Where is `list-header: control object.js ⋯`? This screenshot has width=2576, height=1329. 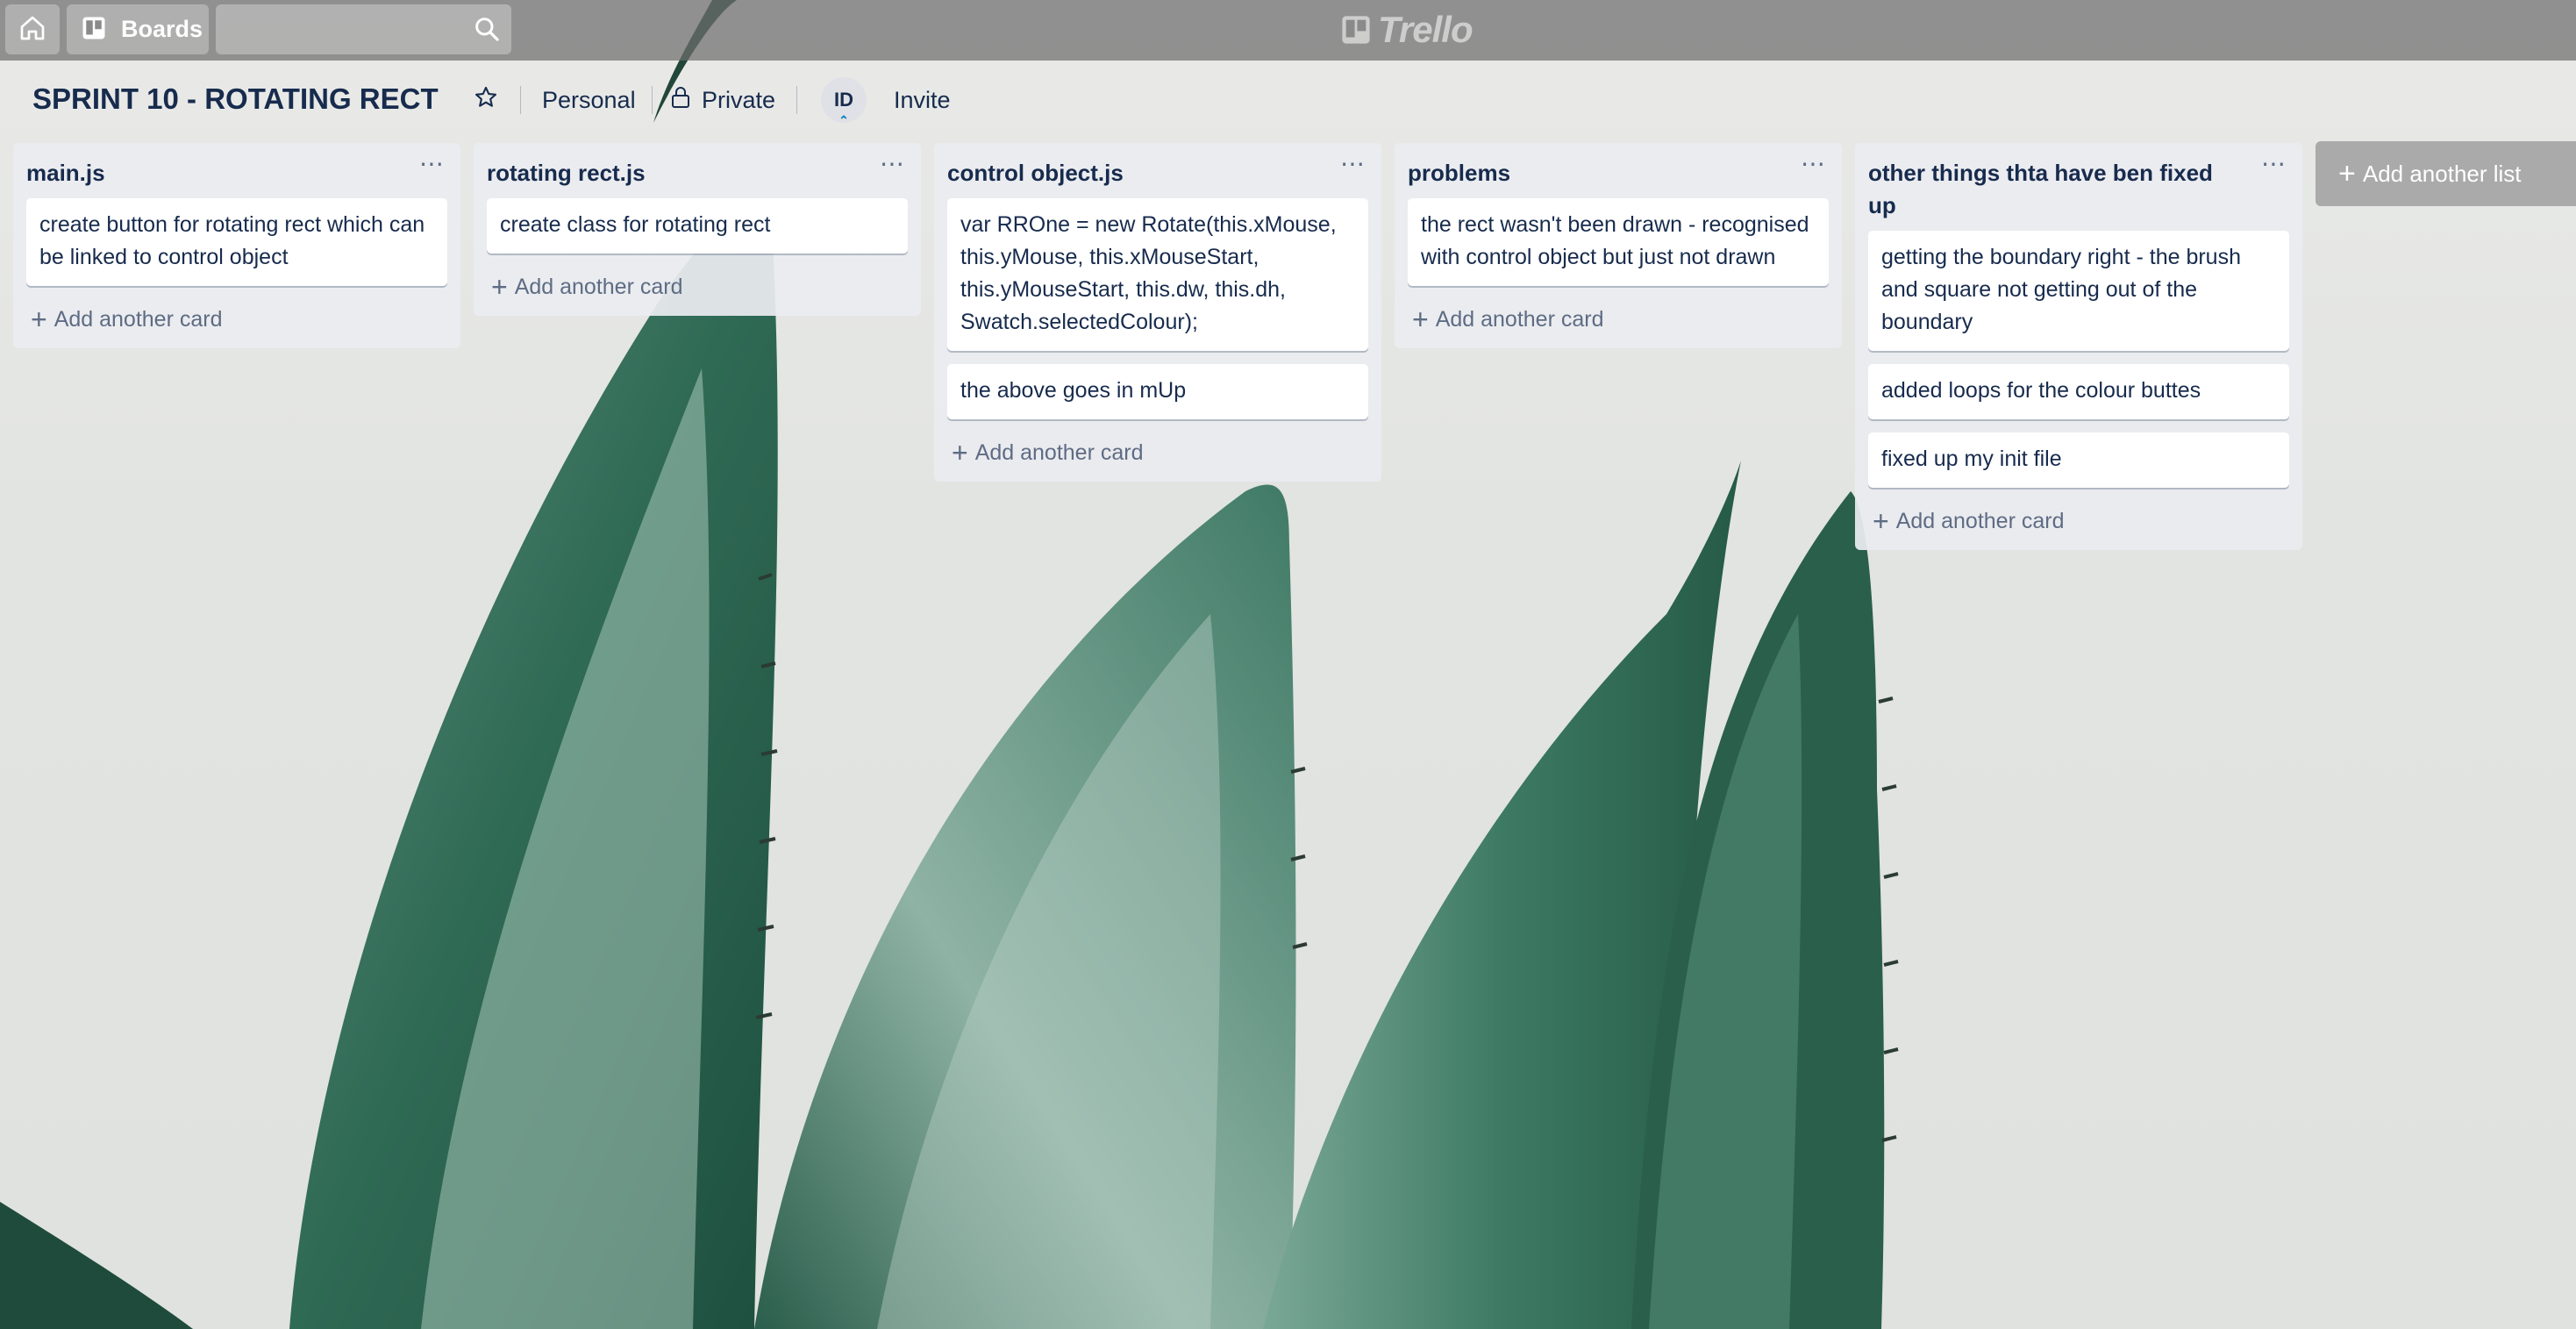
list-header: control object.js ⋯ is located at coordinates (1158, 168).